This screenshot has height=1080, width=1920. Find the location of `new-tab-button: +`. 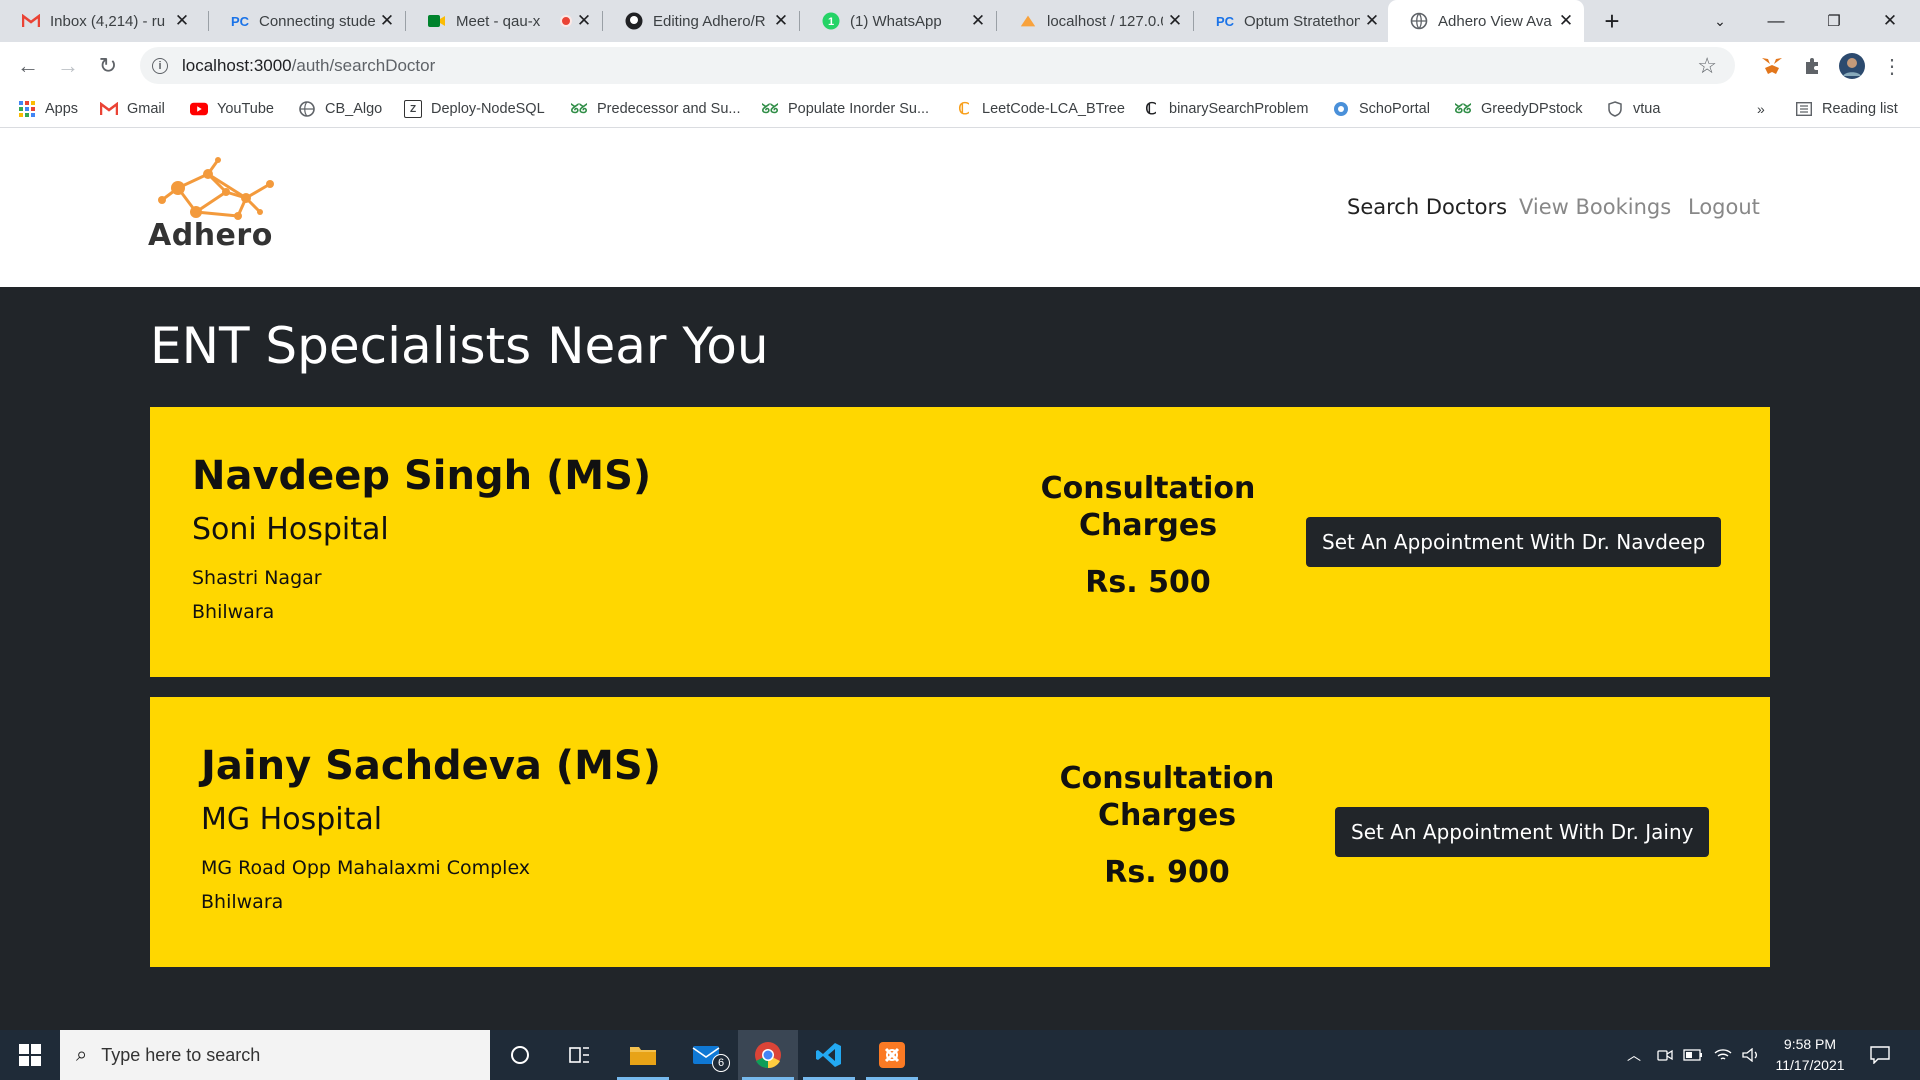

new-tab-button: + is located at coordinates (1612, 21).